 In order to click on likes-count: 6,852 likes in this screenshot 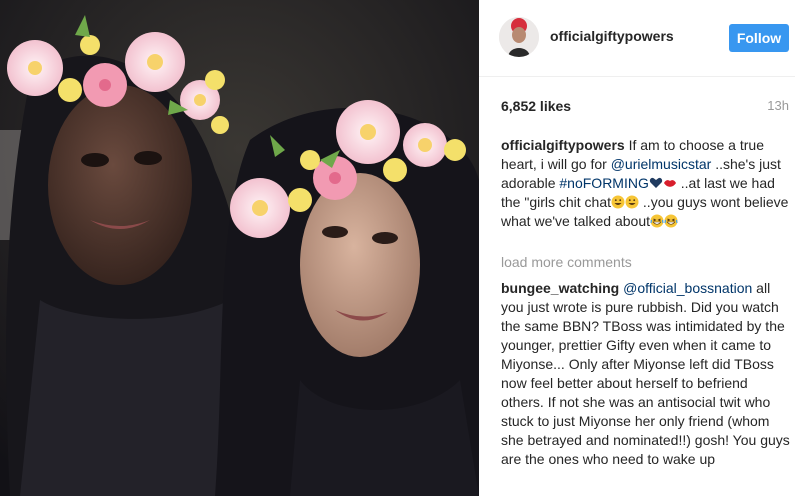, I will do `click(536, 106)`.